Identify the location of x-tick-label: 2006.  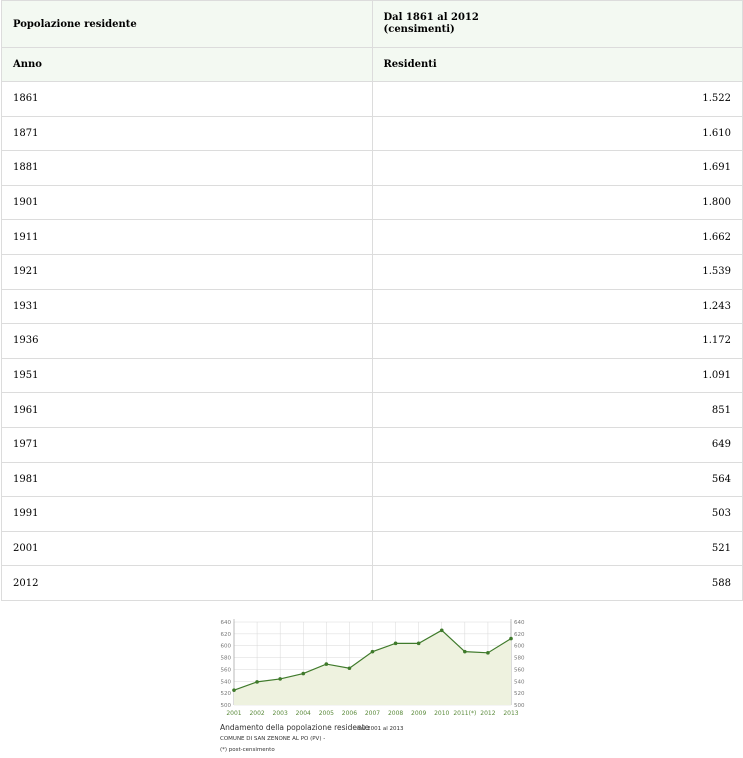
(349, 713).